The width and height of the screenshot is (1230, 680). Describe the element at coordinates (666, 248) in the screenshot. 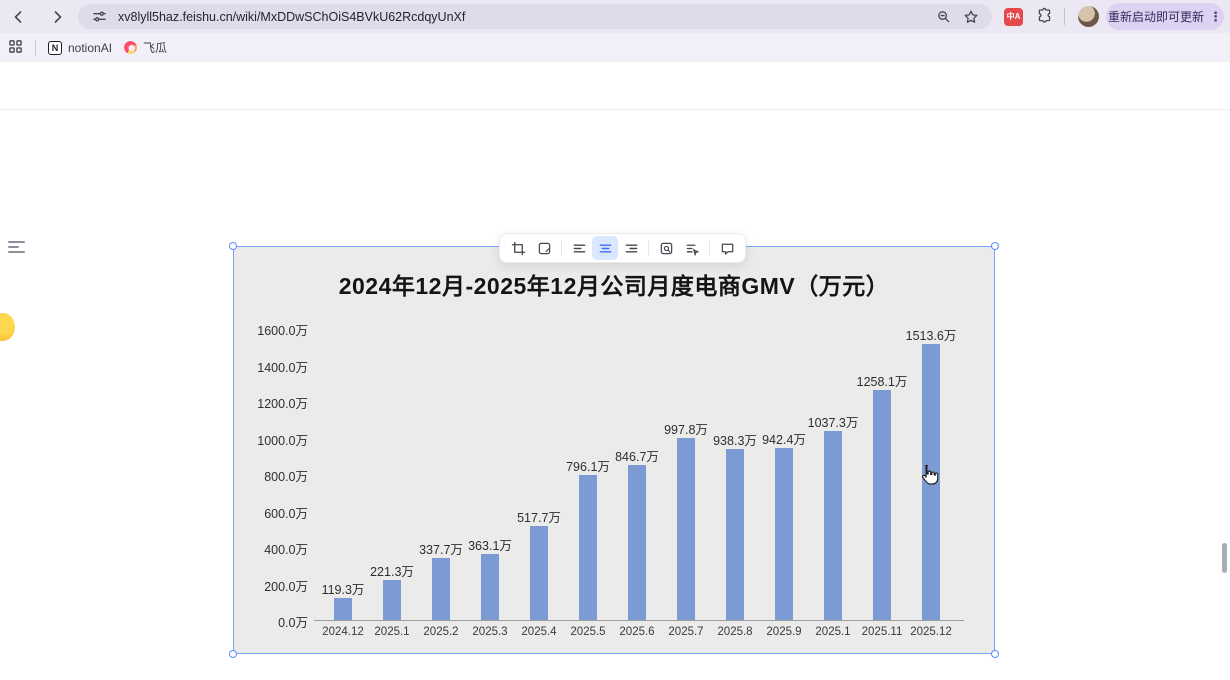

I see `copy-link-icon` at that location.